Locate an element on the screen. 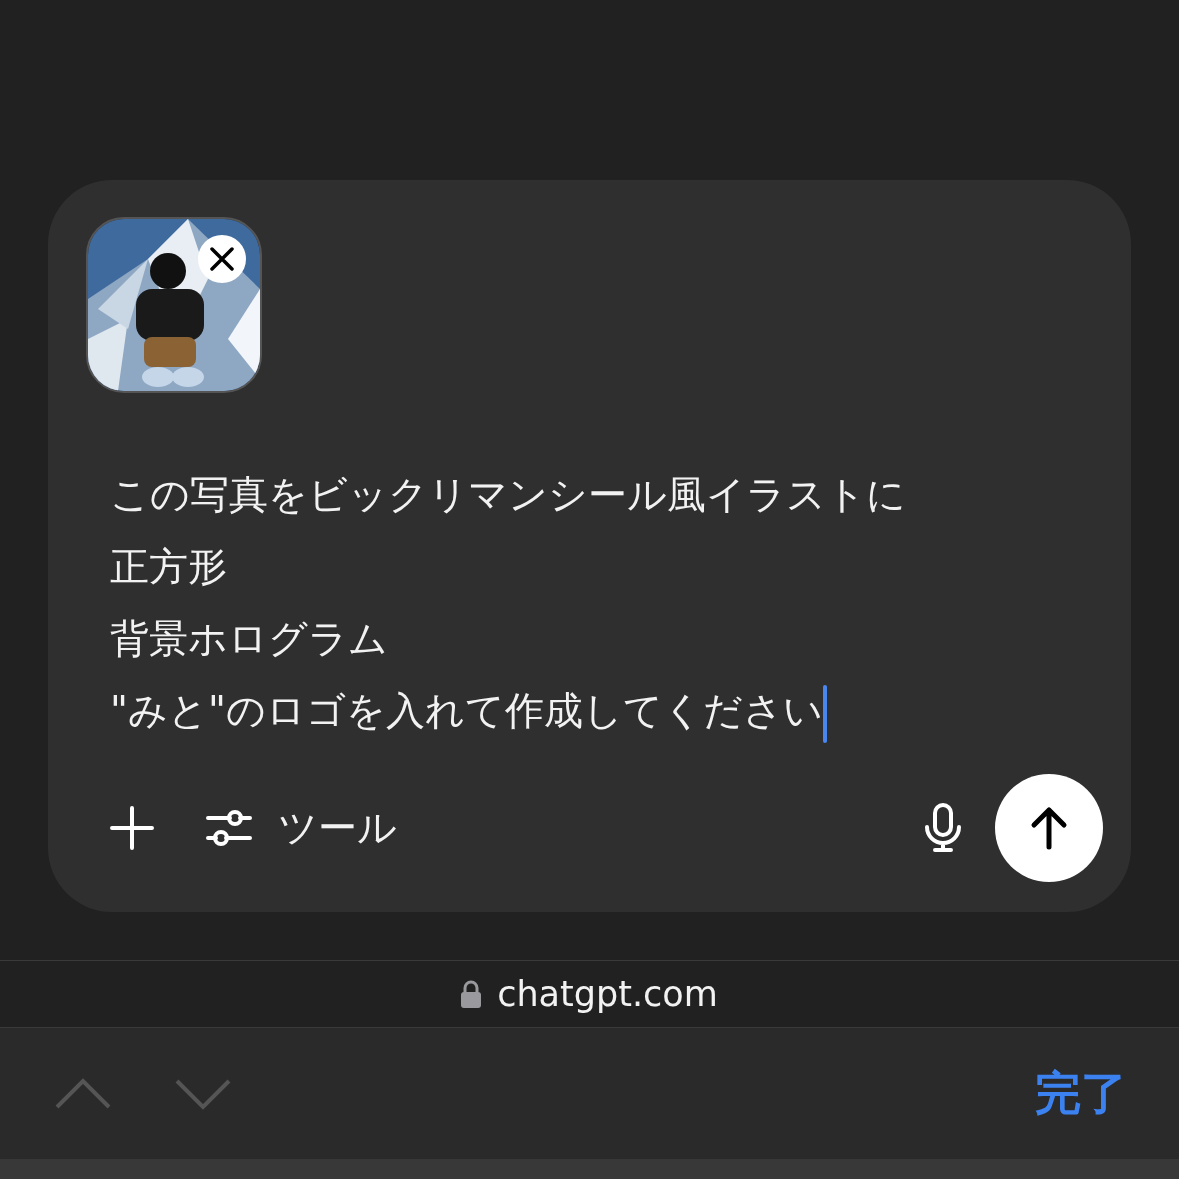 The height and width of the screenshot is (1179, 1179). url-text: chatgpt.com is located at coordinates (607, 994).